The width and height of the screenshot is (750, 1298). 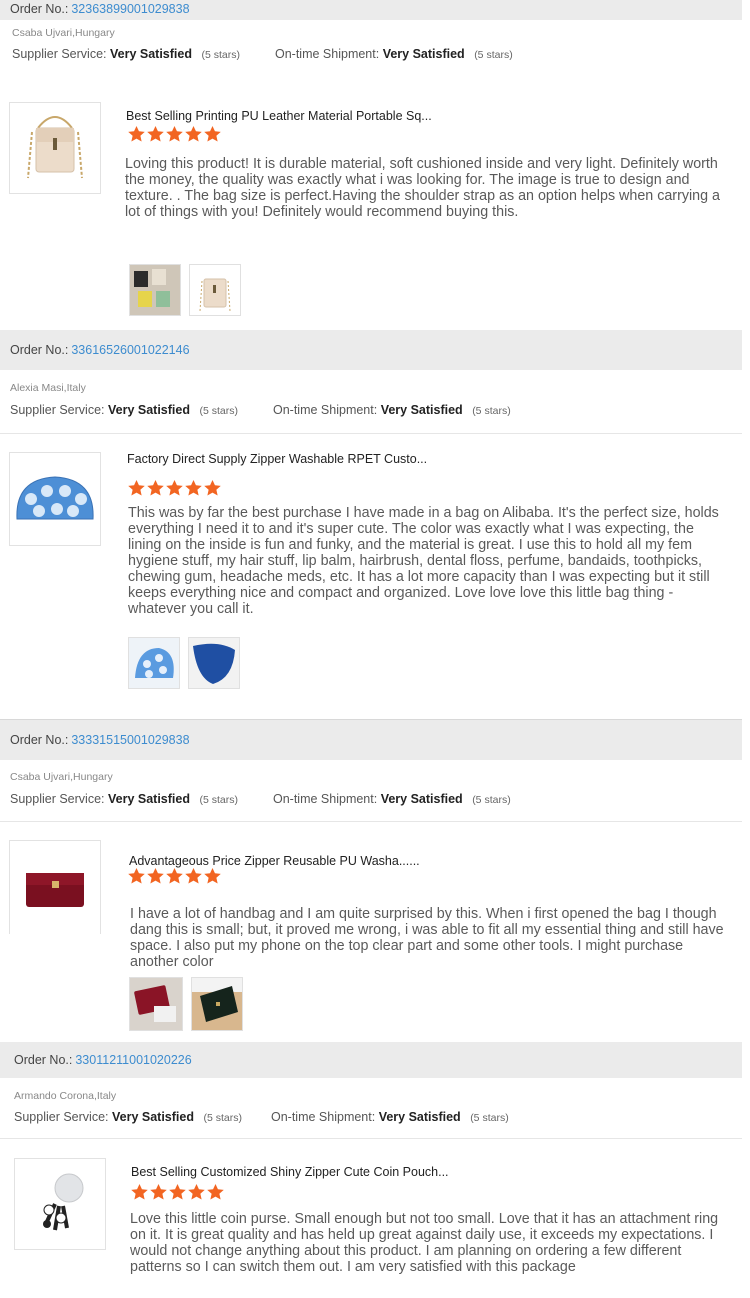 I want to click on pouch-photo, so click(x=154, y=663).